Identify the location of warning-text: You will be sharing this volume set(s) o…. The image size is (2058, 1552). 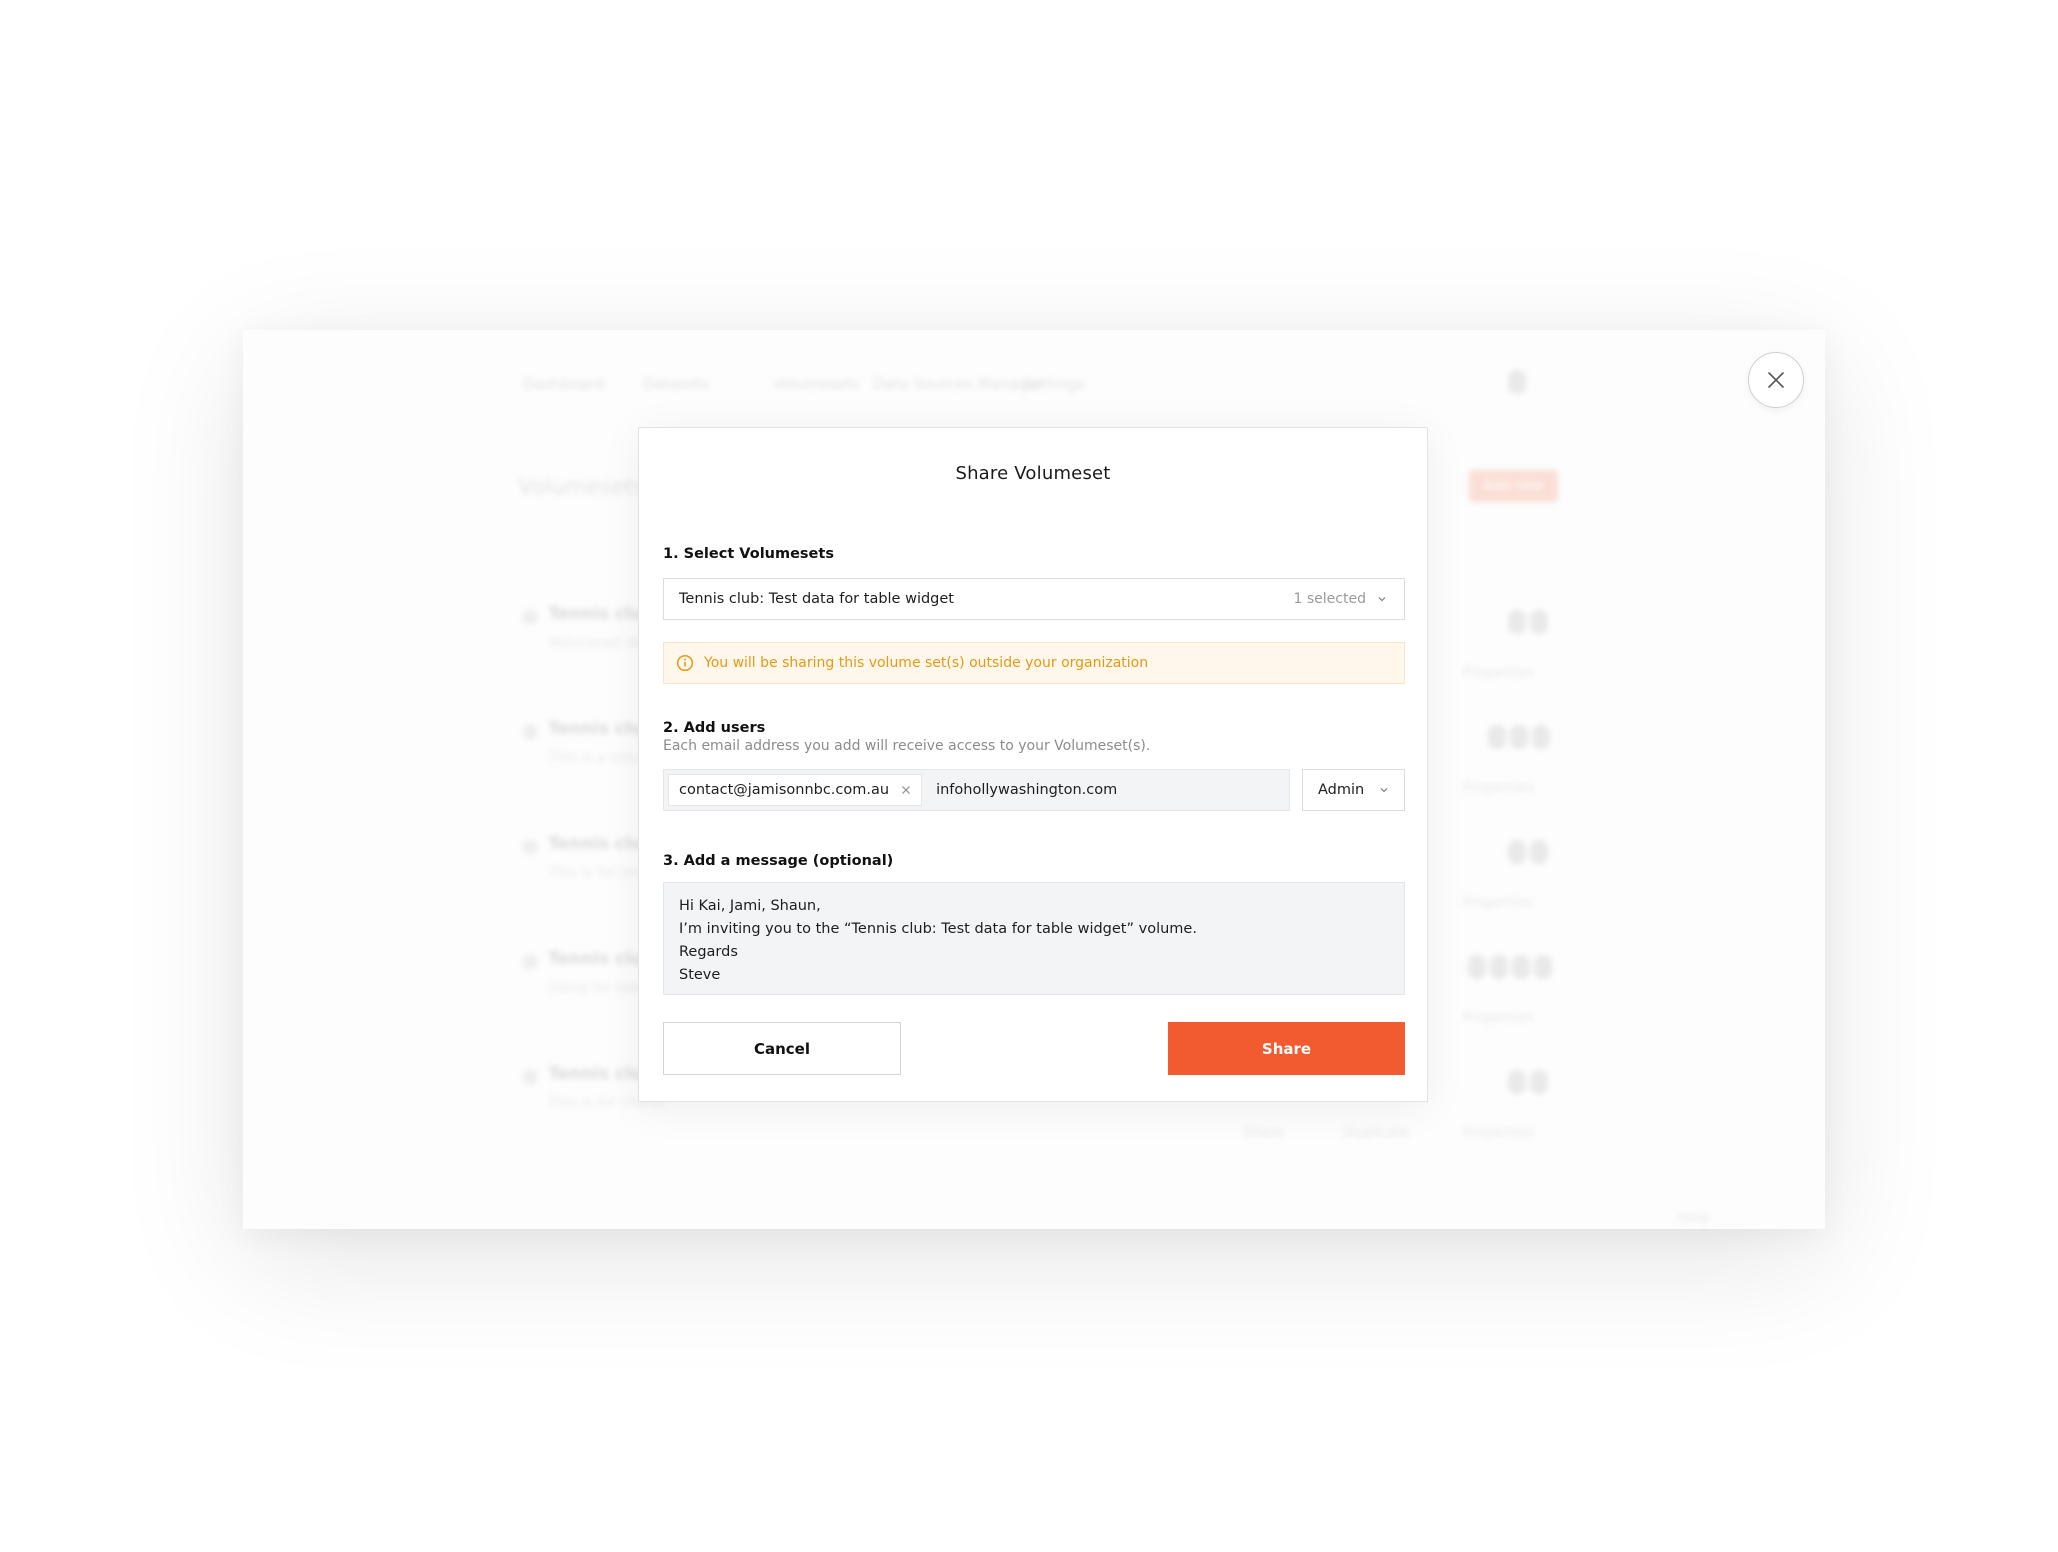
(926, 663).